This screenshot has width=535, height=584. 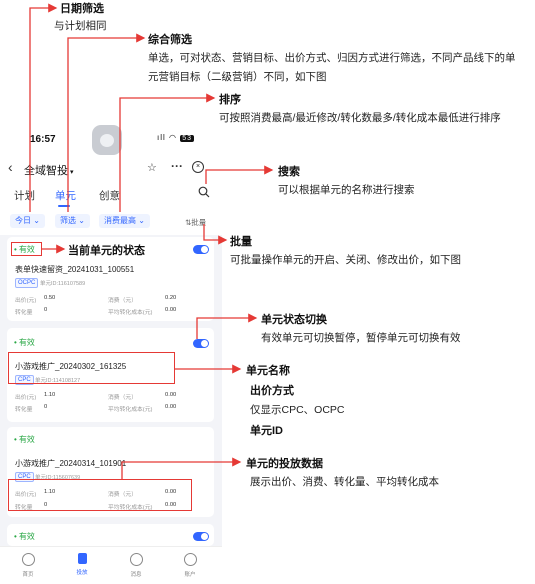 What do you see at coordinates (344, 482) in the screenshot?
I see `unit-data-desc: 展示出价、消费、转化量、平均转化成本` at bounding box center [344, 482].